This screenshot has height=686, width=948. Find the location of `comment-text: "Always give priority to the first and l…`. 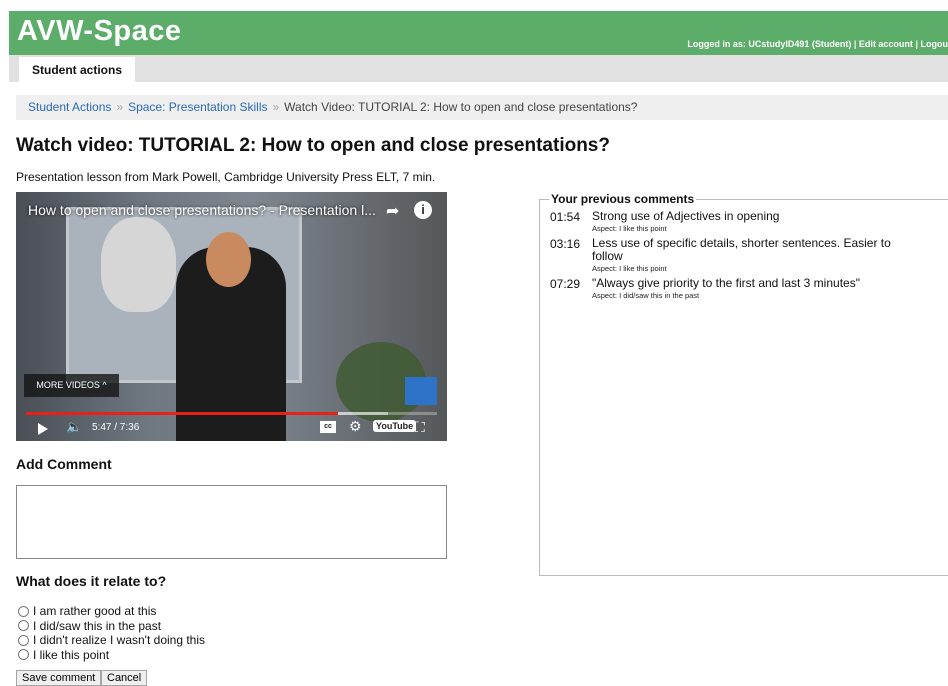

comment-text: "Always give priority to the first and l… is located at coordinates (752, 283).